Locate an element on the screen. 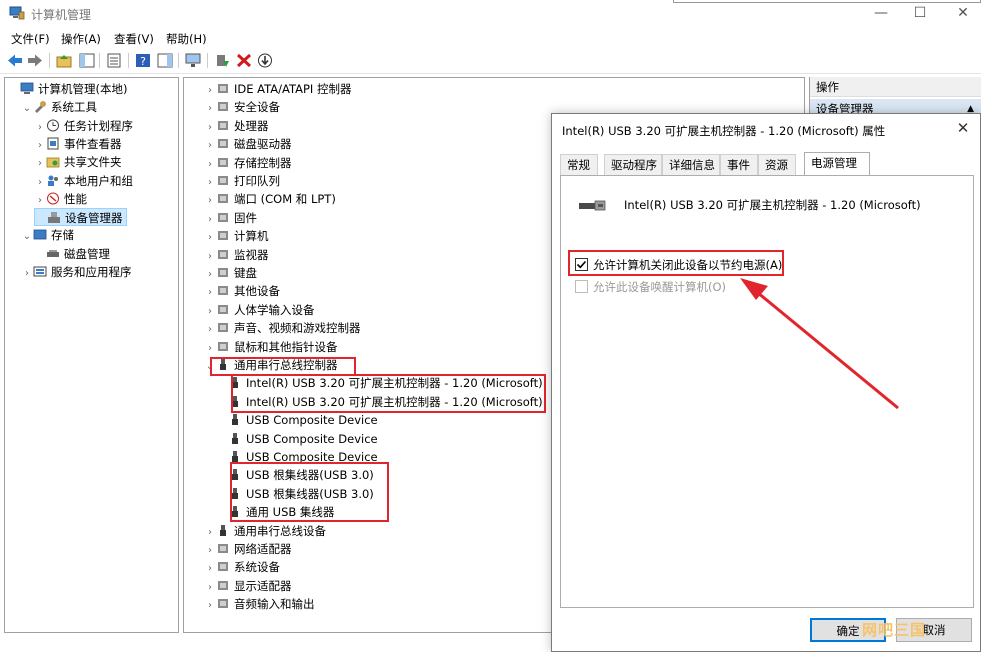 Image resolution: width=981 pixels, height=652 pixels. tree-item-9: 磁盘管理 is located at coordinates (72, 254).